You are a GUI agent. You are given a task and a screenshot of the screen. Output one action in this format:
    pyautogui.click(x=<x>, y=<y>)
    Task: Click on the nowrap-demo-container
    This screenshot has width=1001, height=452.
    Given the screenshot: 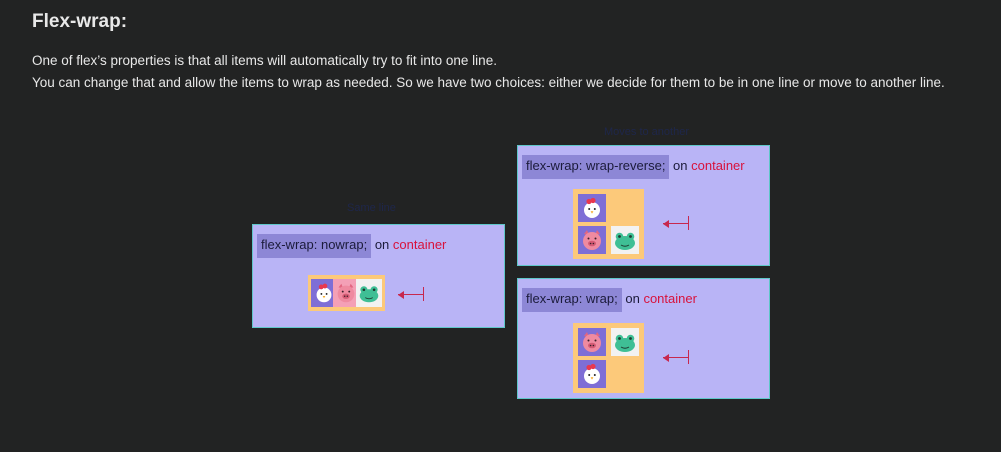 What is the action you would take?
    pyautogui.click(x=346, y=293)
    